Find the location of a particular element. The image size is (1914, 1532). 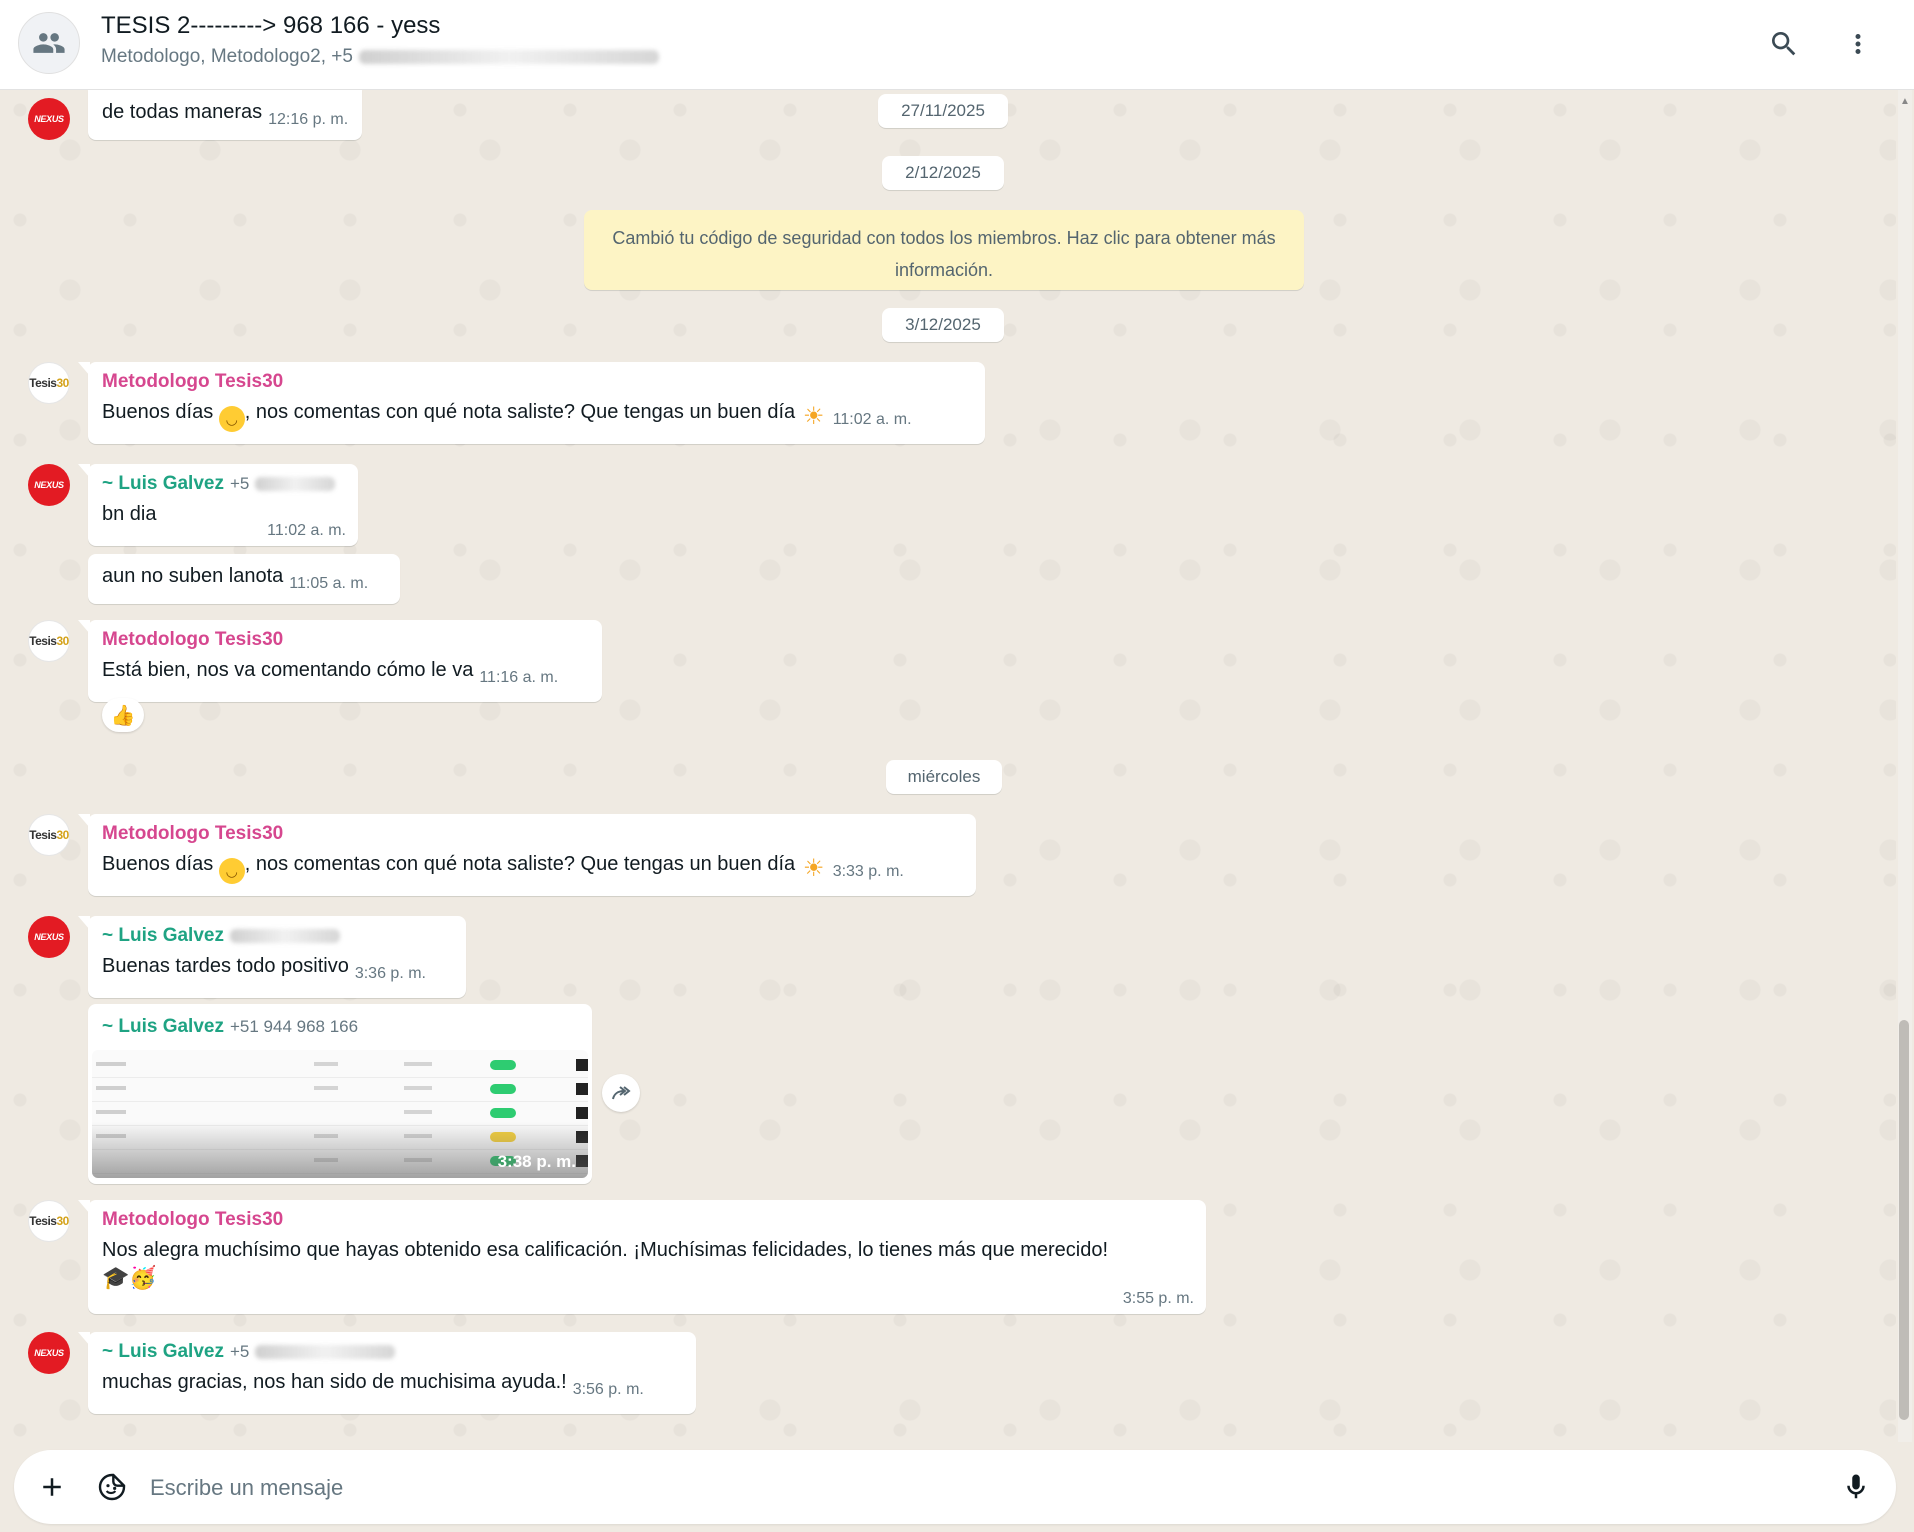

sender-name: ~ Luis Galvez is located at coordinates (277, 936).